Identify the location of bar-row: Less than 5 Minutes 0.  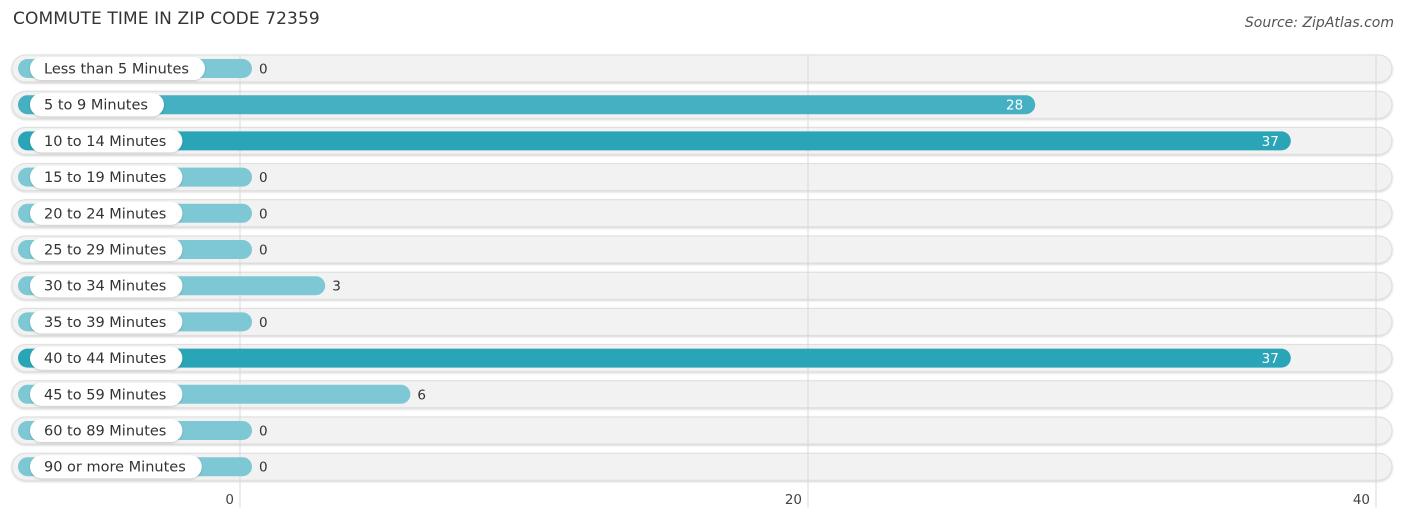
(143, 68).